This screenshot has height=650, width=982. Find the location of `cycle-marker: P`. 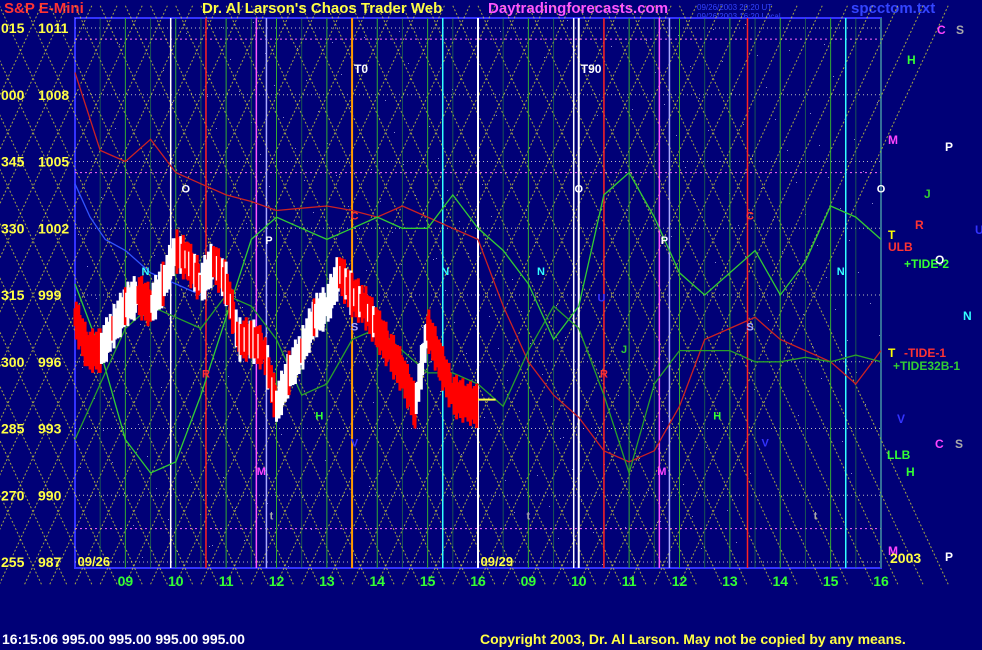

cycle-marker: P is located at coordinates (268, 241).